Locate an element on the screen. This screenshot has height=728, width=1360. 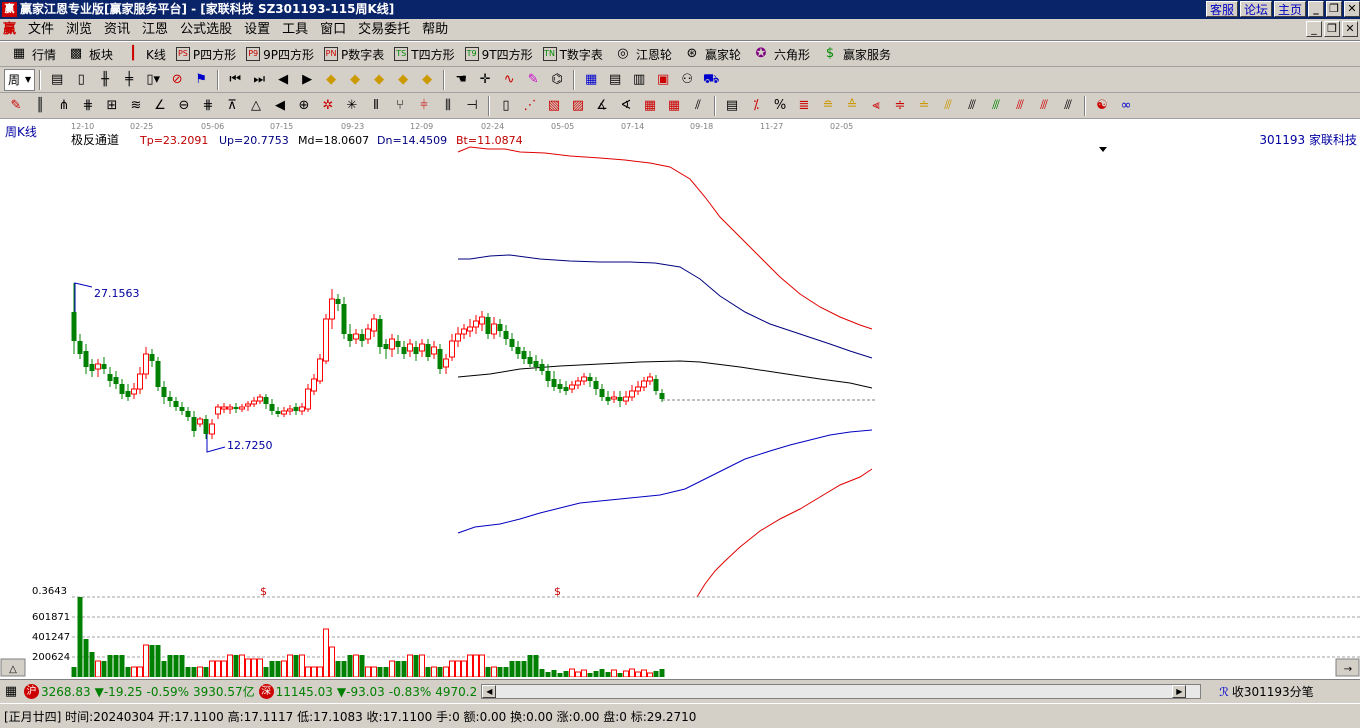
circle-icon: ⊖ is located at coordinates (184, 106).